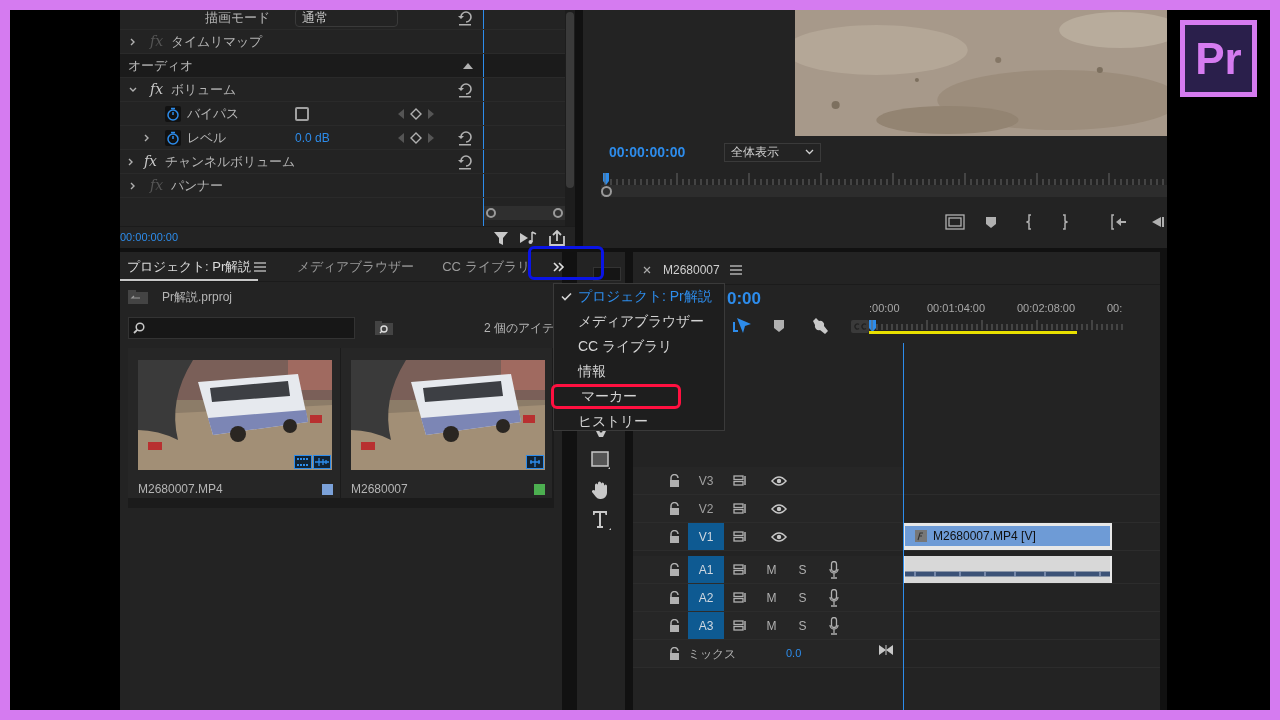 The image size is (1280, 720). What do you see at coordinates (1115, 308) in the screenshot?
I see `ruler-time-label: 00:` at bounding box center [1115, 308].